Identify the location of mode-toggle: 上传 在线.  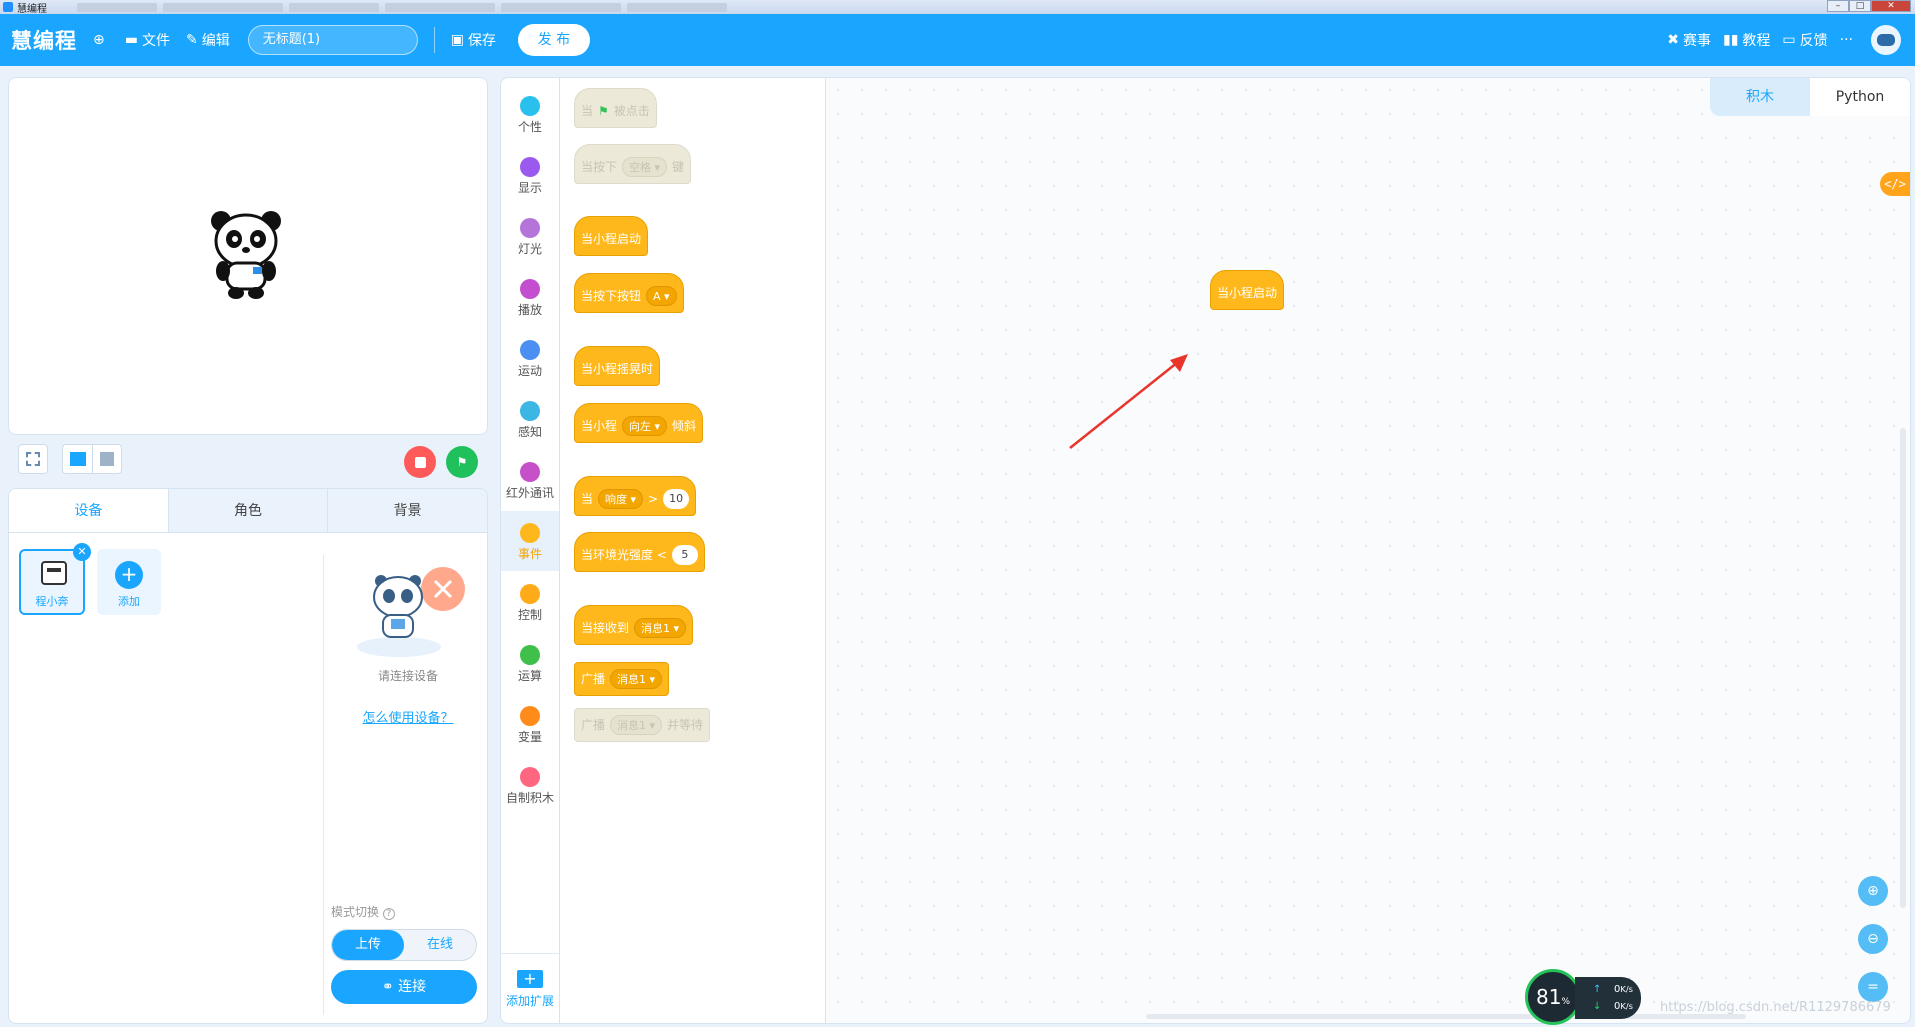
(404, 945).